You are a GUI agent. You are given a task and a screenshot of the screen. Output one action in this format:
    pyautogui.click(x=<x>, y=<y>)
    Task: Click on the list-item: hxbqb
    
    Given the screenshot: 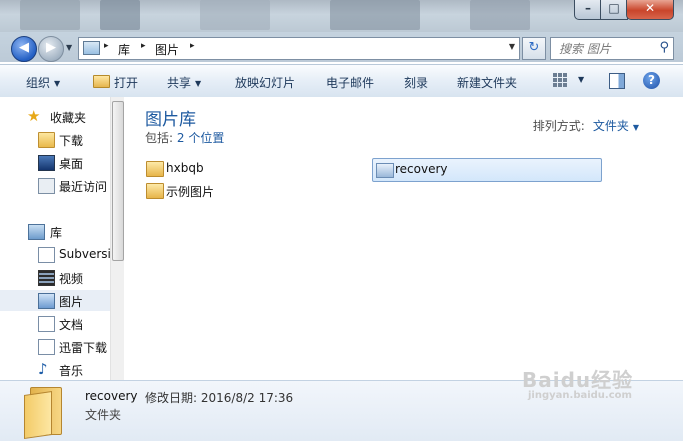 What is the action you would take?
    pyautogui.click(x=219, y=169)
    